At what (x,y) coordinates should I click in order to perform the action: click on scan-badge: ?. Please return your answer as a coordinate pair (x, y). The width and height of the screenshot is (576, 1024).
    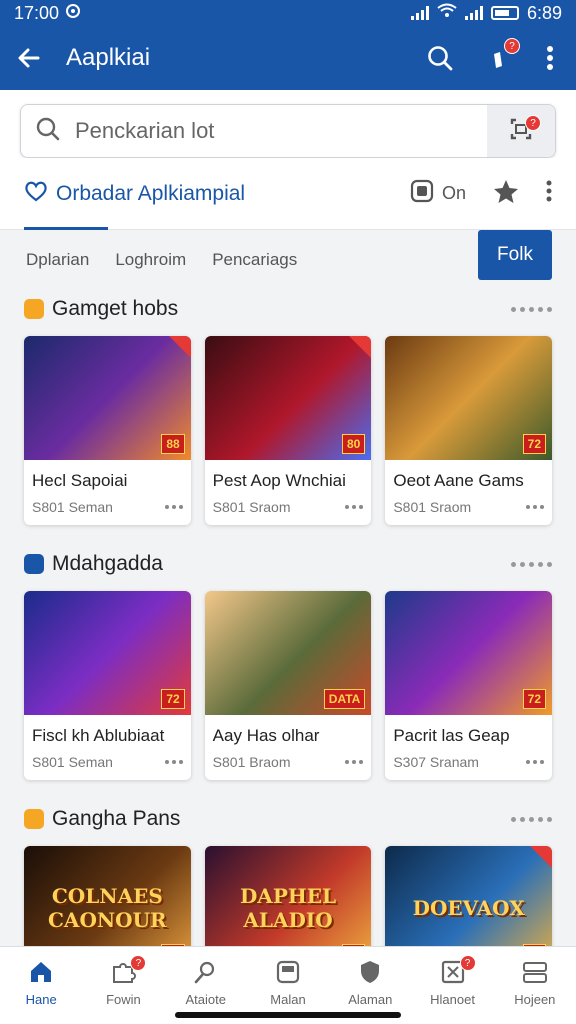
    Looking at the image, I should click on (533, 123).